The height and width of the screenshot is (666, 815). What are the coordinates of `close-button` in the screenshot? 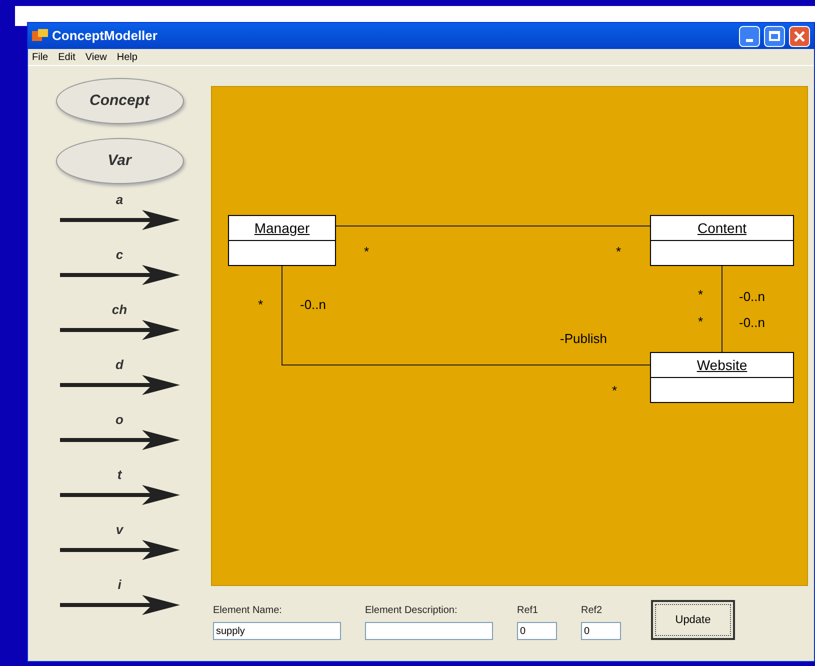 It's located at (799, 36).